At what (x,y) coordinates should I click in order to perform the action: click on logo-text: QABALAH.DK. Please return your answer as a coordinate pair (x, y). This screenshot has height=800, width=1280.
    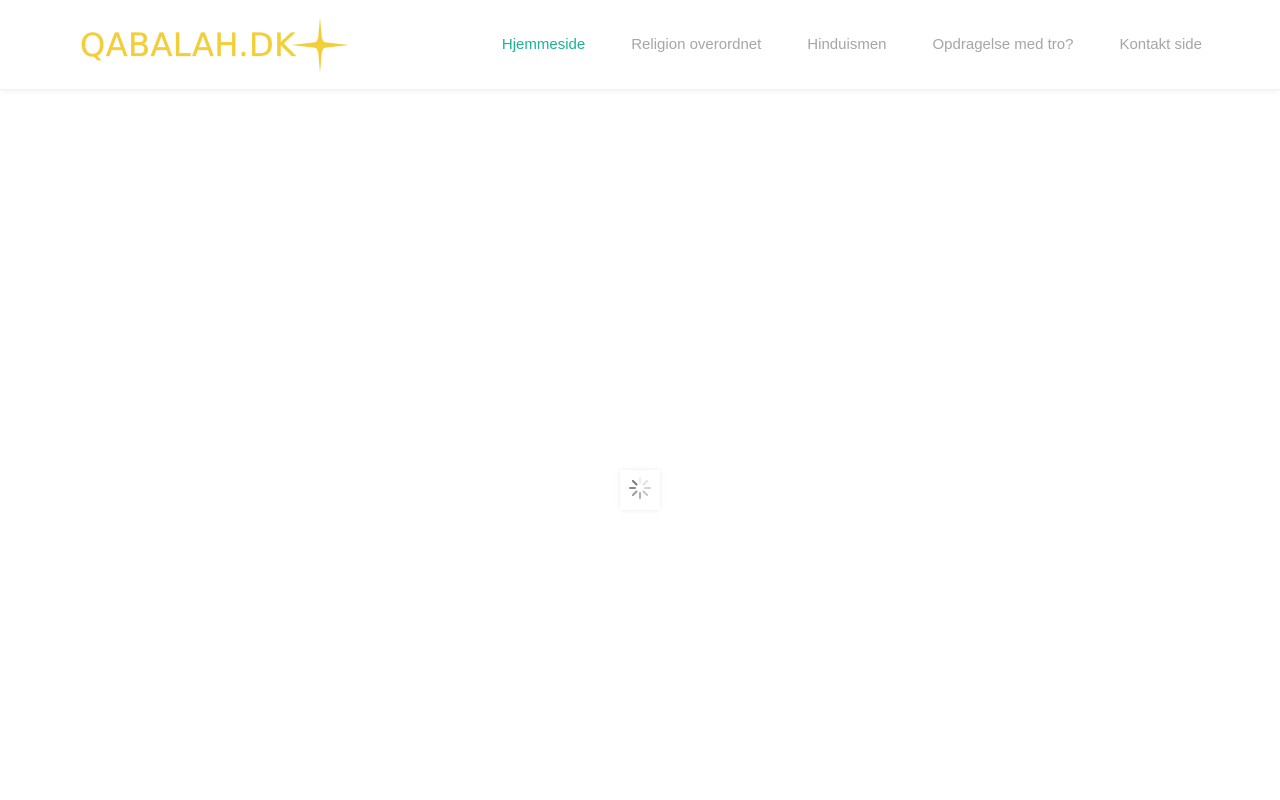
    Looking at the image, I should click on (188, 45).